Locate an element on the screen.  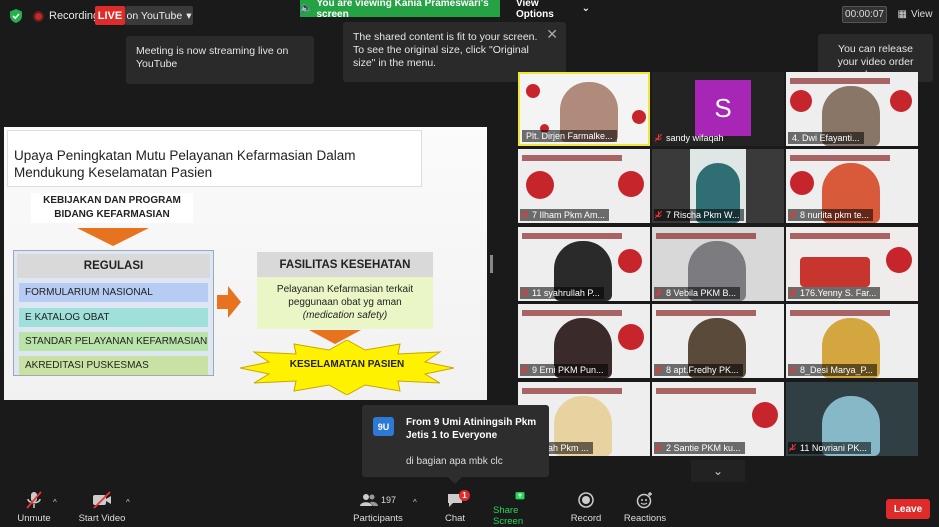
policy-box: KEBIJAKAN DAN PROGRAM BIDANG KEFARMASIAN is located at coordinates (112, 208).